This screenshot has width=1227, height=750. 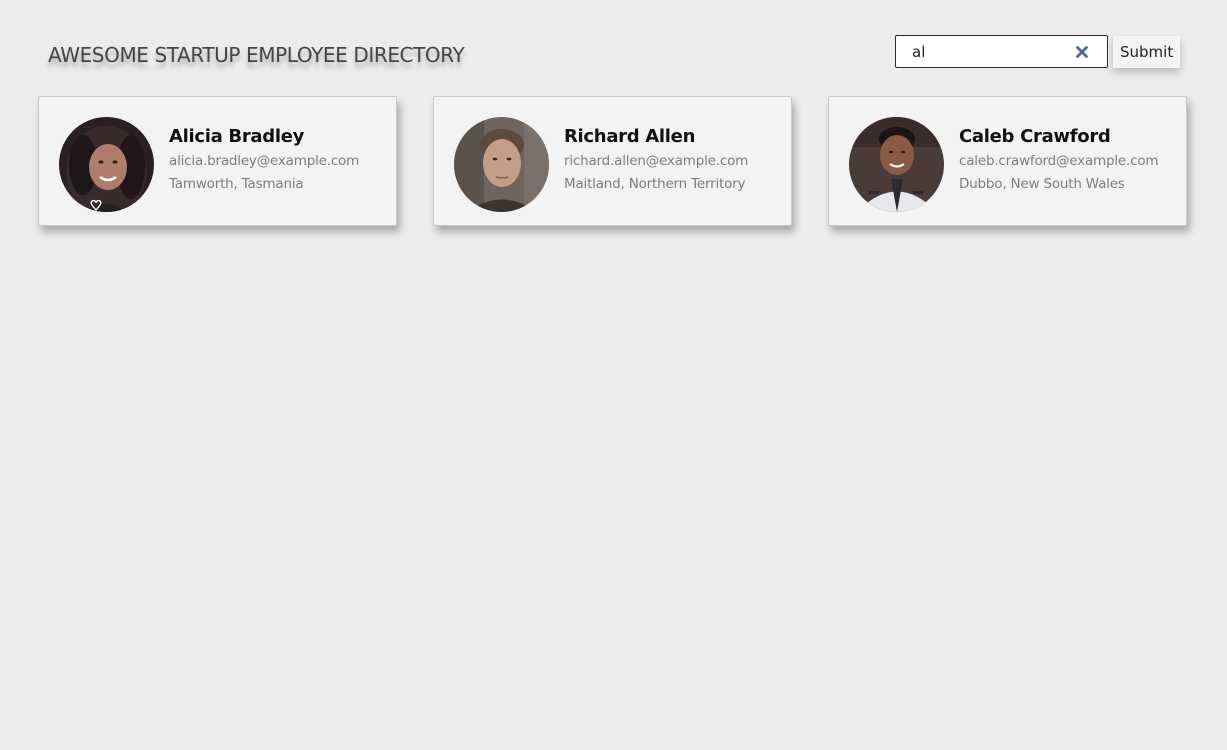 What do you see at coordinates (1042, 184) in the screenshot?
I see `employee-location: Dubbo, New South Wales` at bounding box center [1042, 184].